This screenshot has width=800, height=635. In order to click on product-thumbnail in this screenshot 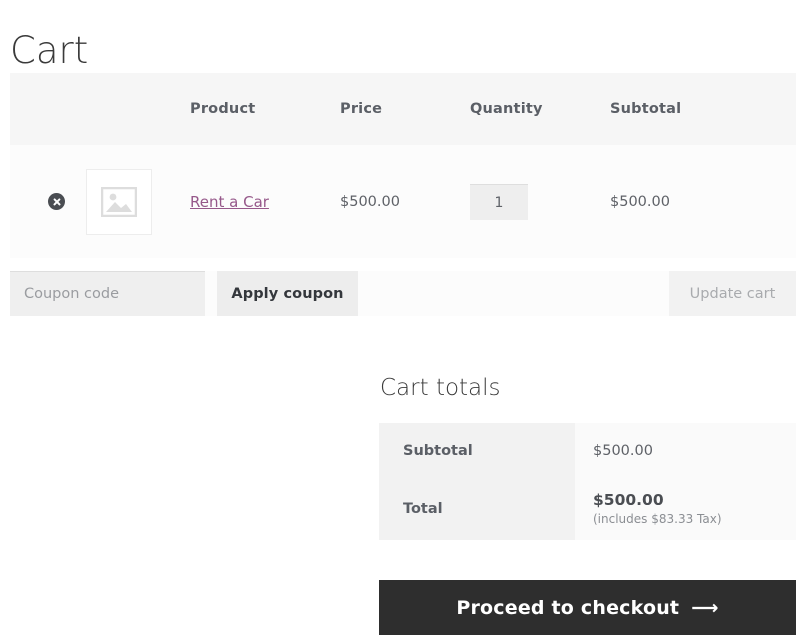, I will do `click(119, 201)`.